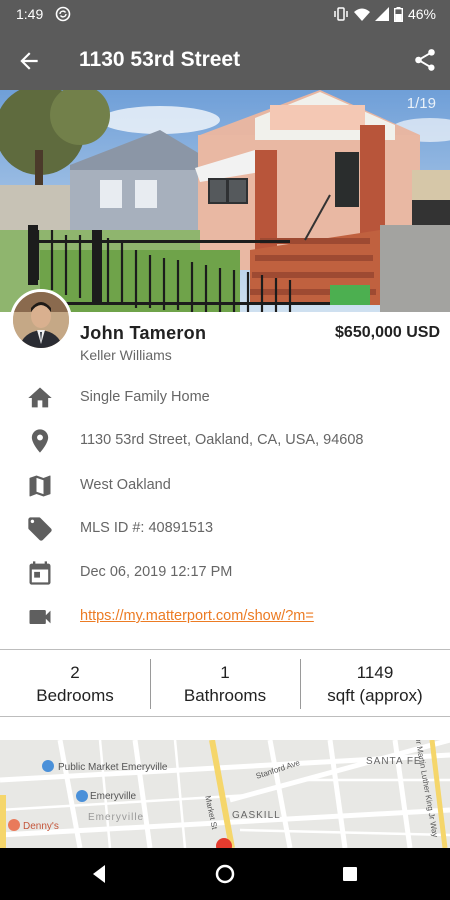 The width and height of the screenshot is (450, 900). I want to click on video-camera-icon, so click(40, 617).